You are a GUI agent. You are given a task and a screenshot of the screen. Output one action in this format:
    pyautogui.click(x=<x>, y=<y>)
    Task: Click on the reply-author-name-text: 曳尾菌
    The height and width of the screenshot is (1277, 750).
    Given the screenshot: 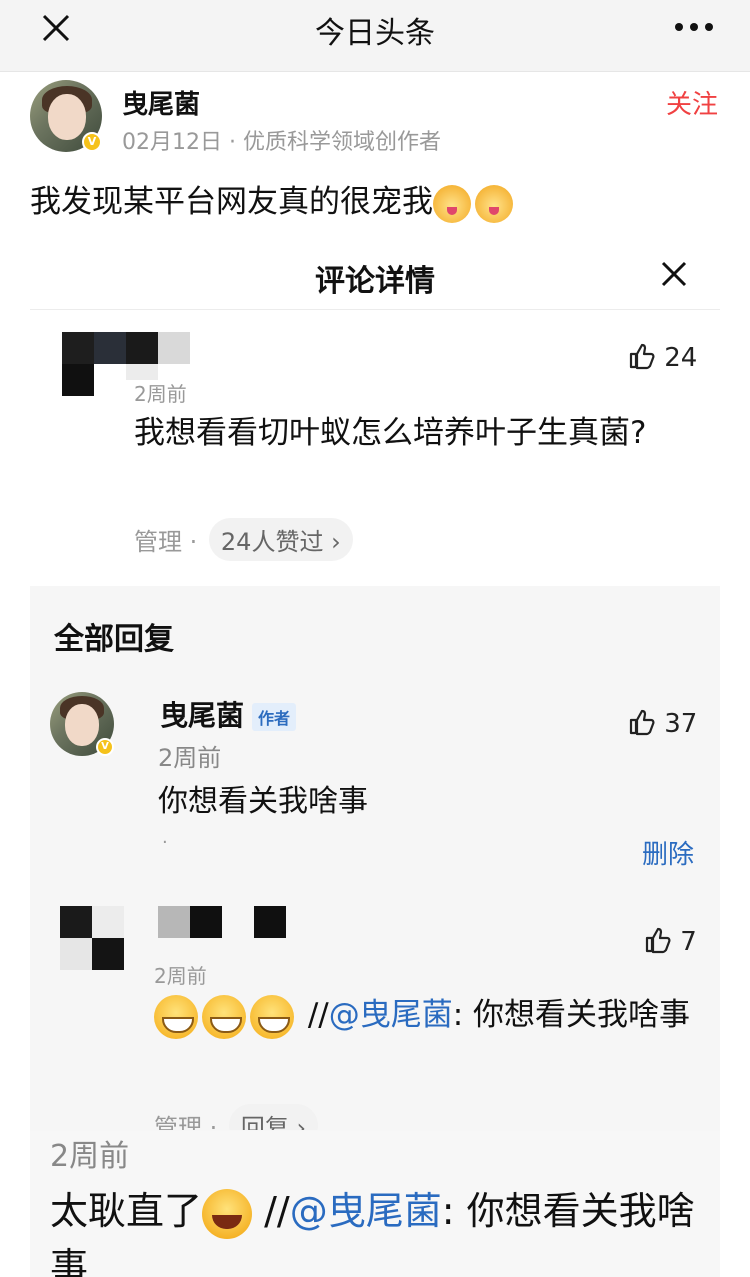 What is the action you would take?
    pyautogui.click(x=202, y=715)
    